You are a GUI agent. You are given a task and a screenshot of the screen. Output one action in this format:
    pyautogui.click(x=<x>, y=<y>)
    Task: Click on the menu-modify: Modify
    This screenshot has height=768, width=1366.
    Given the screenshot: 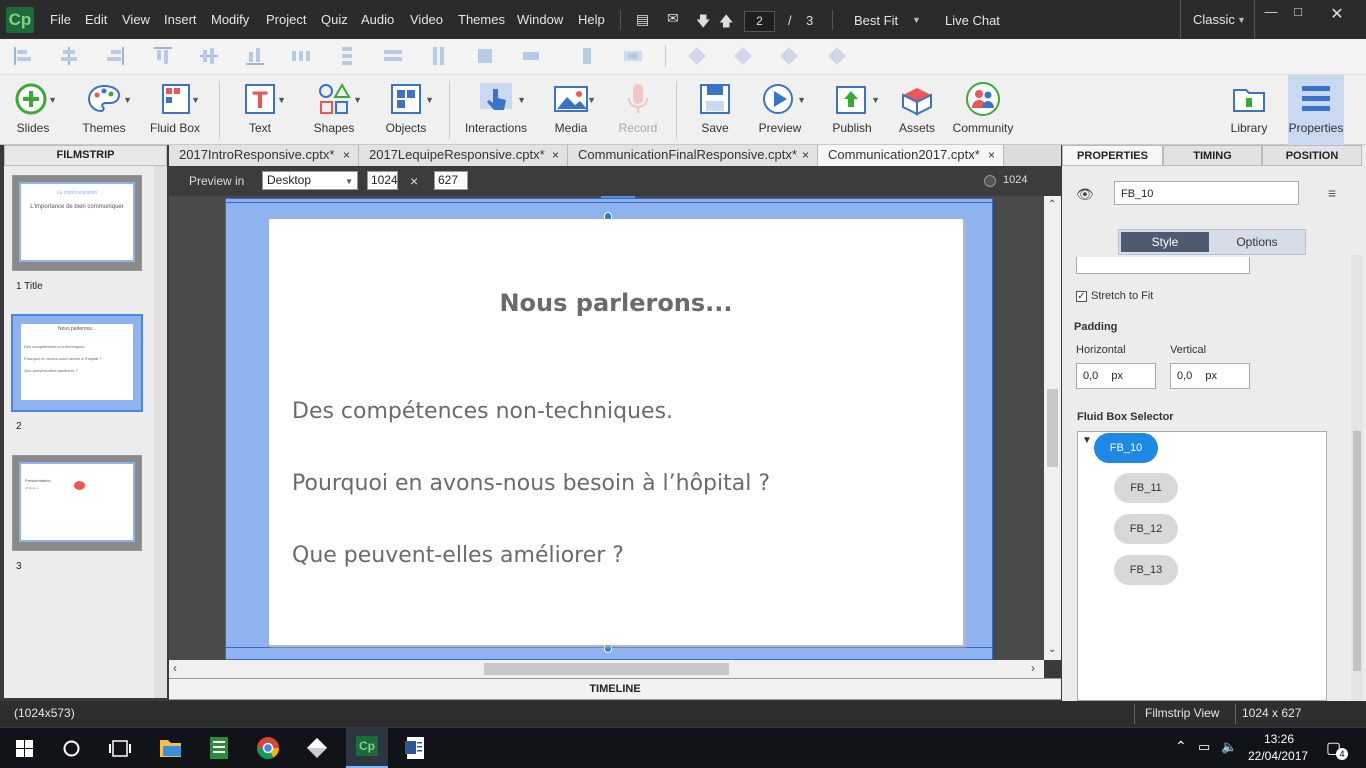 What is the action you would take?
    pyautogui.click(x=230, y=19)
    